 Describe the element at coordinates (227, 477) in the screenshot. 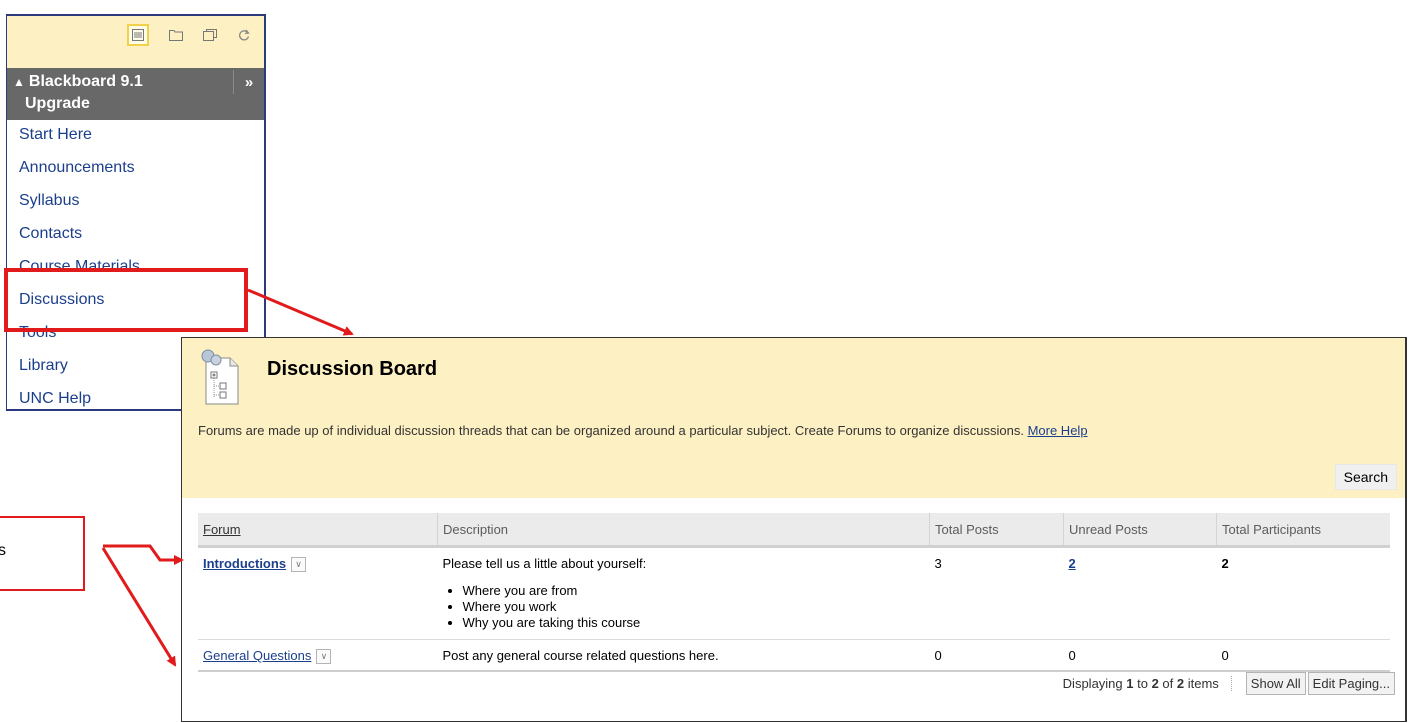

I see `annotation-arrows` at that location.